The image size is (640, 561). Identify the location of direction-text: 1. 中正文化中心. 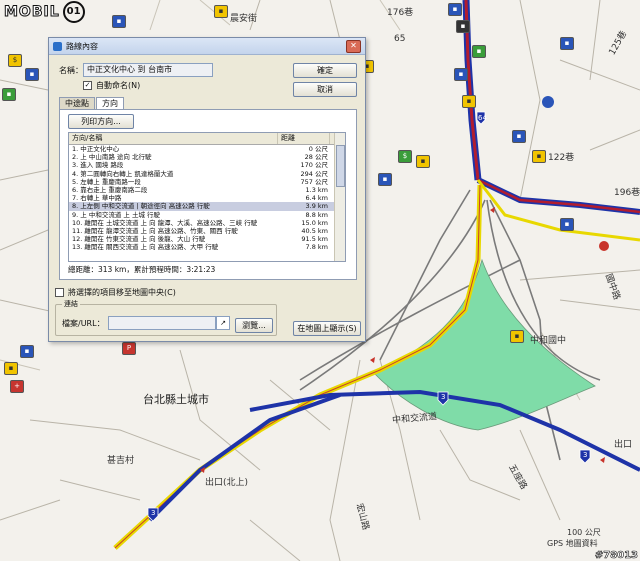
(96, 149).